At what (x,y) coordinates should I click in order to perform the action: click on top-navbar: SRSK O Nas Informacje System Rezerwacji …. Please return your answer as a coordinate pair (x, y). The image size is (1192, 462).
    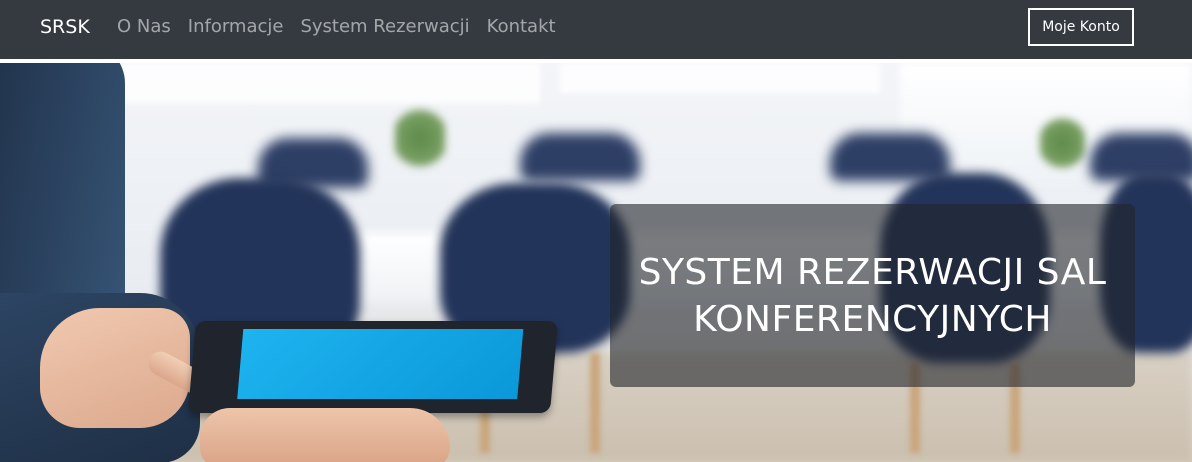
    Looking at the image, I should click on (596, 30).